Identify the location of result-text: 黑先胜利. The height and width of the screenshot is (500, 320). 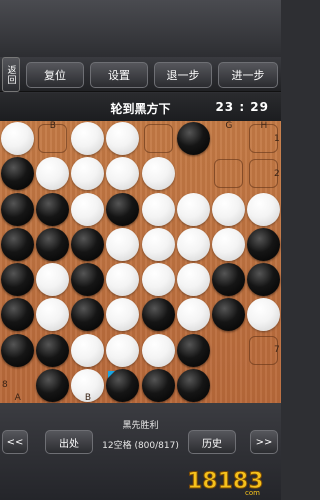
(140, 426).